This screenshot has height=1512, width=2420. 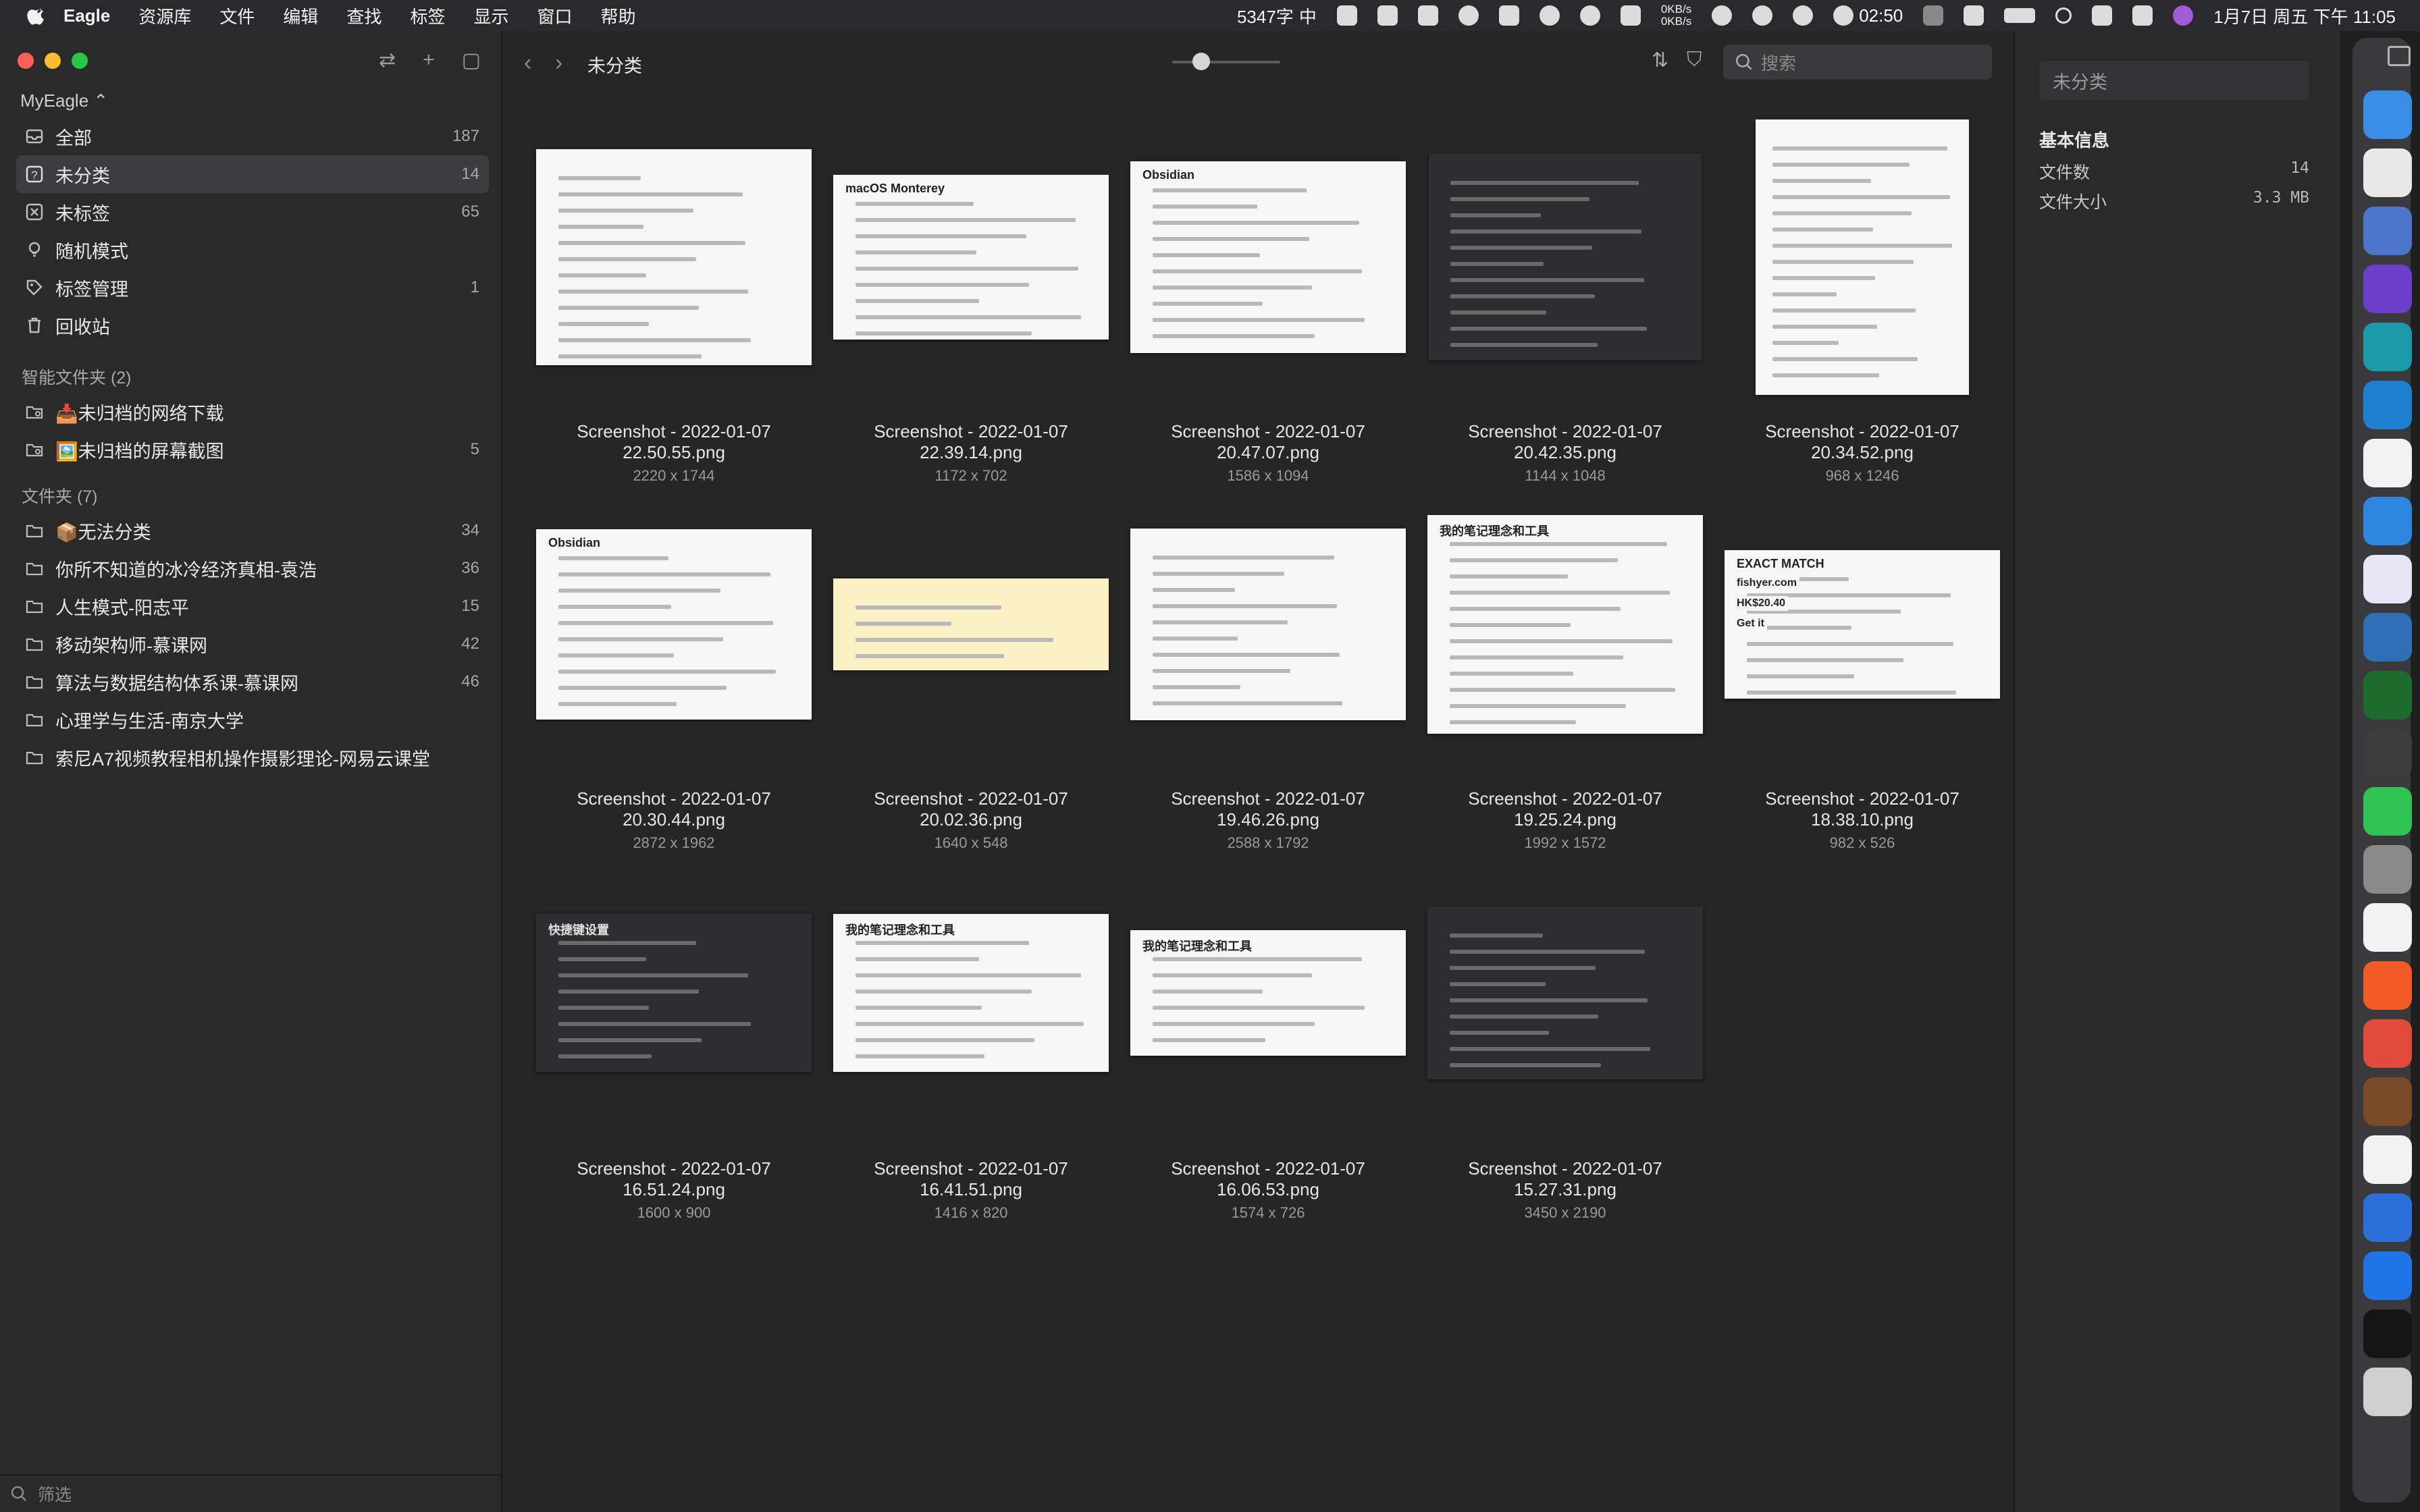 I want to click on vscode-icon, so click(x=2387, y=405).